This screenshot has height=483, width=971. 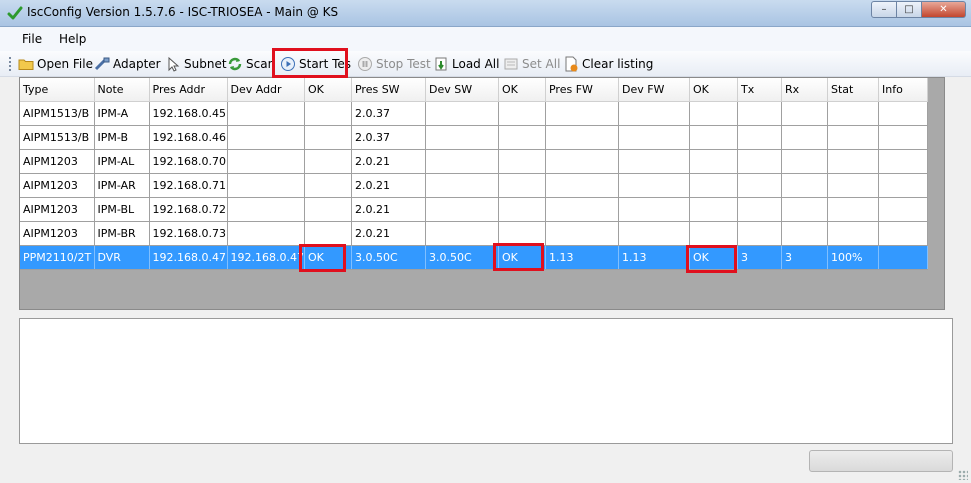 What do you see at coordinates (884, 9) in the screenshot?
I see `minimize-button: –` at bounding box center [884, 9].